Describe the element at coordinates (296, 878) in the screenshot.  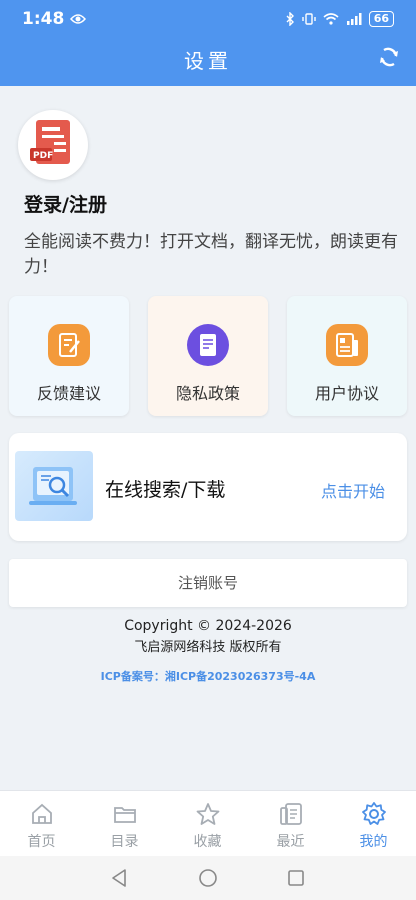
I see `recents-nav-icon` at that location.